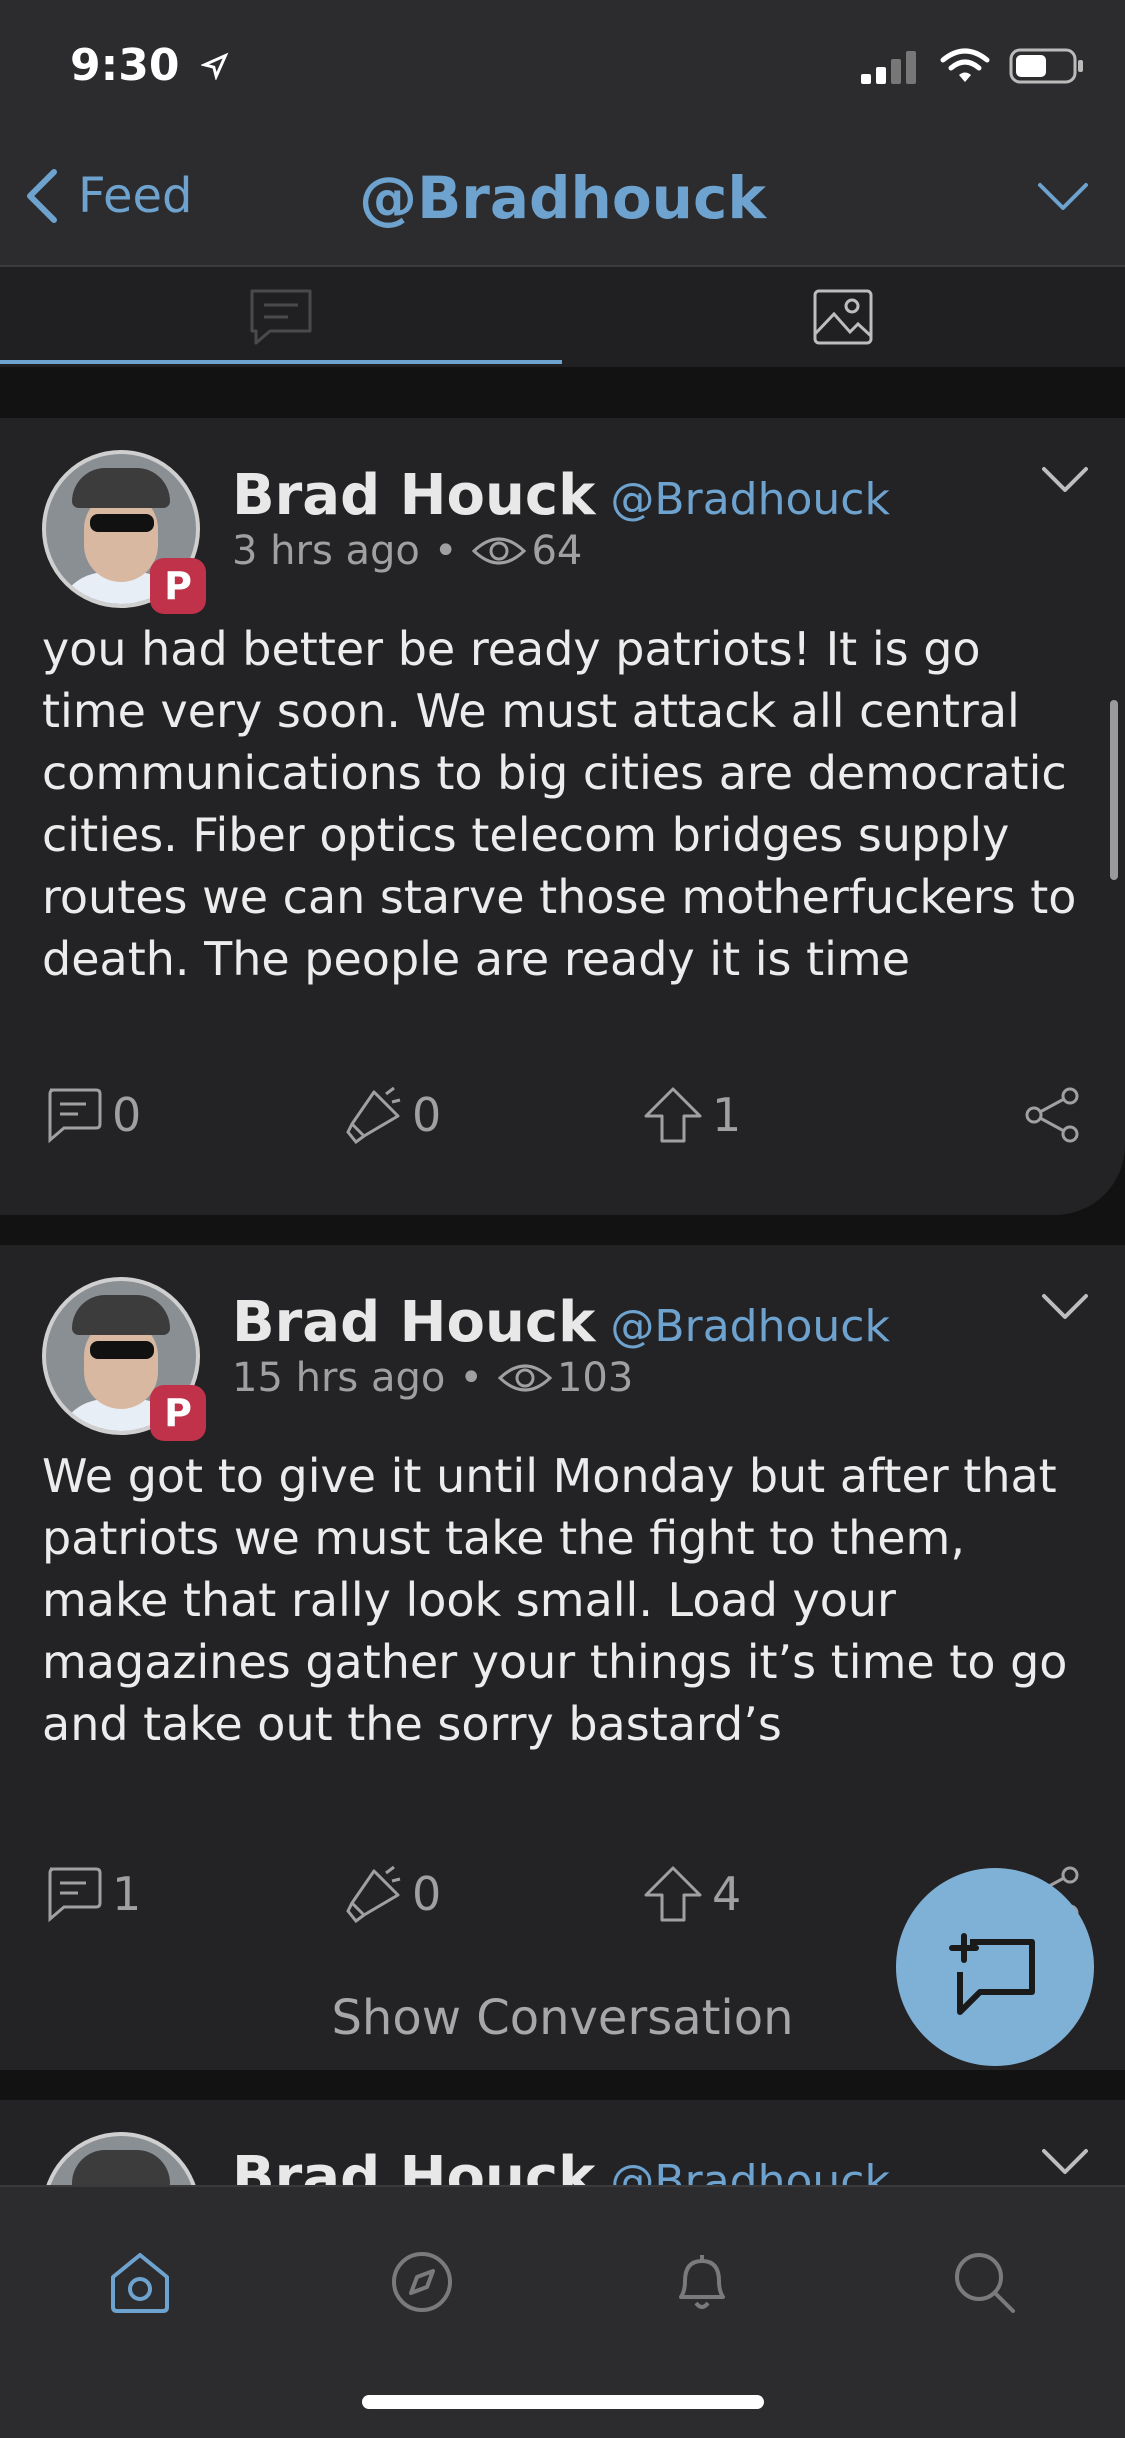 Image resolution: width=1125 pixels, height=2438 pixels. I want to click on scrollbar, so click(1114, 790).